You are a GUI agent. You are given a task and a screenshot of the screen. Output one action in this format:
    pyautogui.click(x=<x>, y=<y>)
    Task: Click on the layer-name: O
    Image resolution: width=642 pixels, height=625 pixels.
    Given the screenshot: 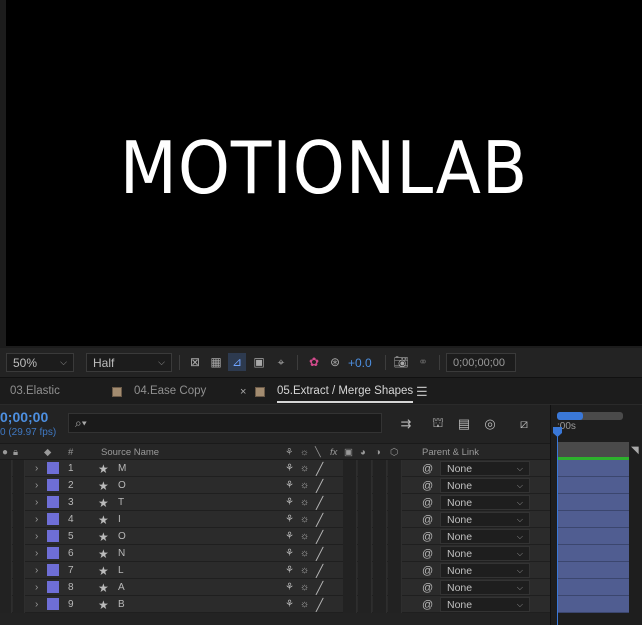 What is the action you would take?
    pyautogui.click(x=122, y=485)
    